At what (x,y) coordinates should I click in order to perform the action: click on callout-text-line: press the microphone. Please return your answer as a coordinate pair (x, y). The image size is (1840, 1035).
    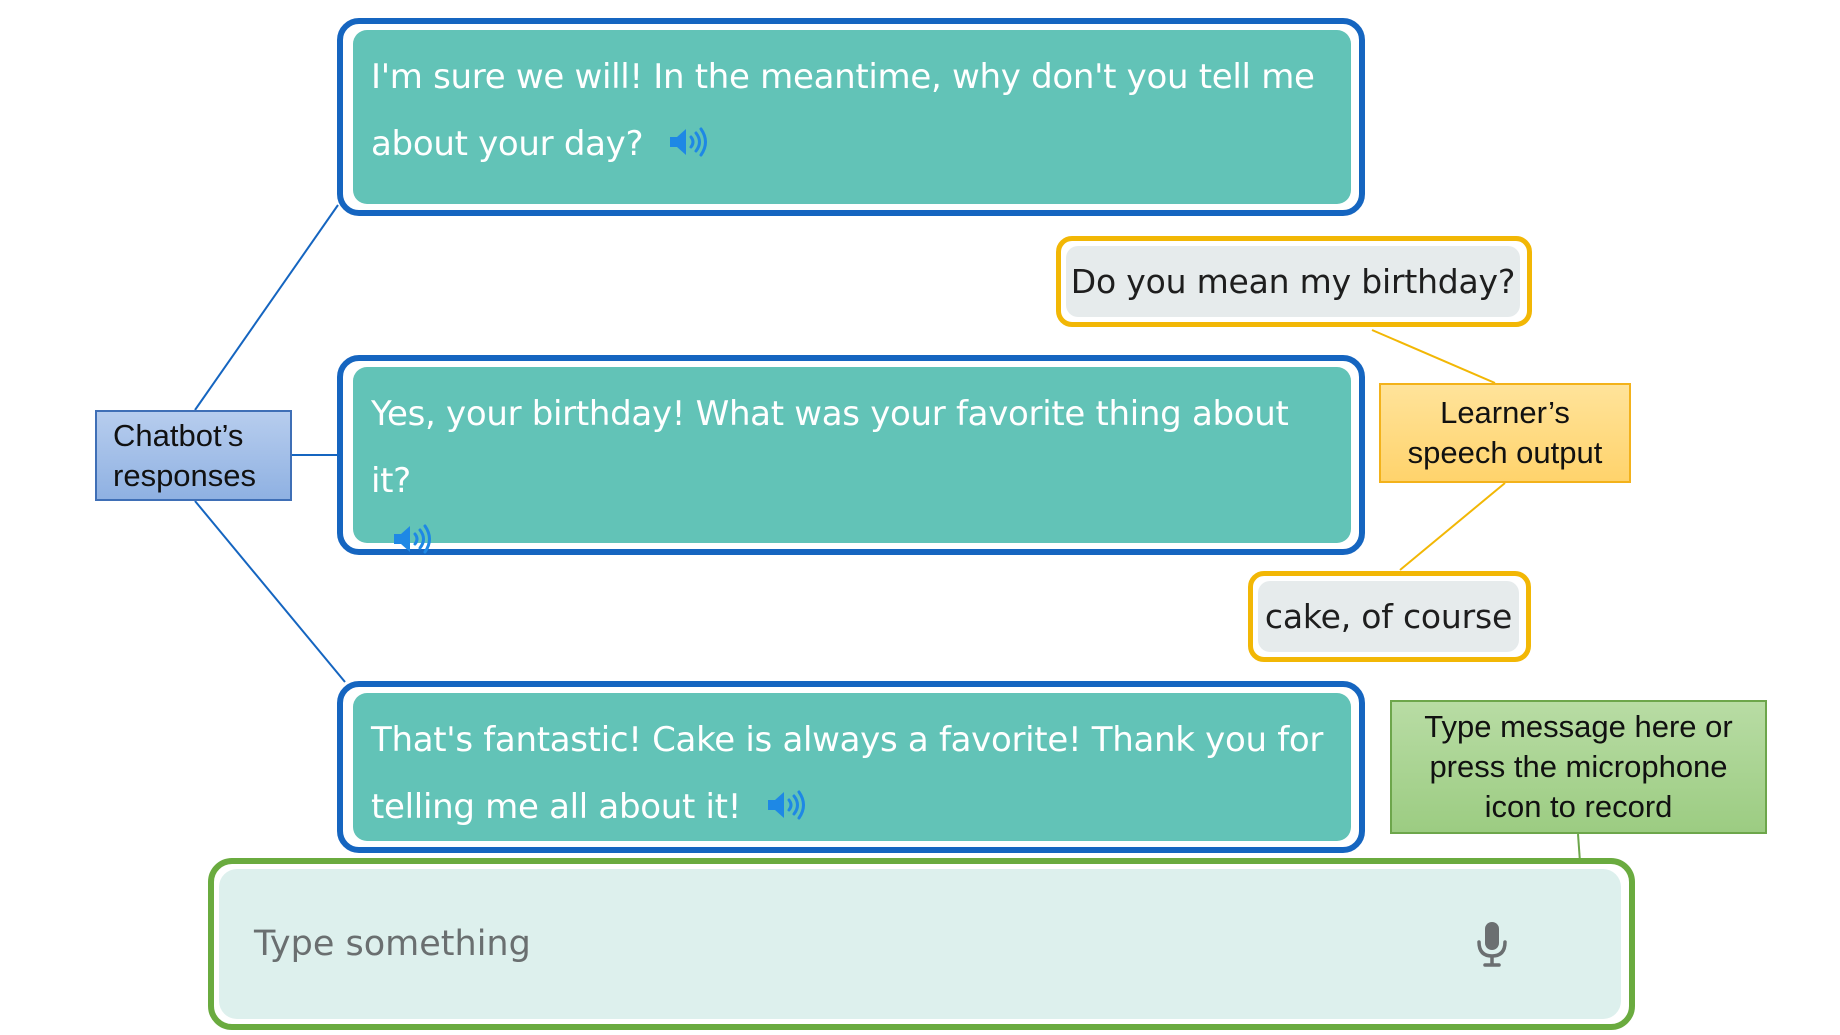
    Looking at the image, I should click on (1578, 766).